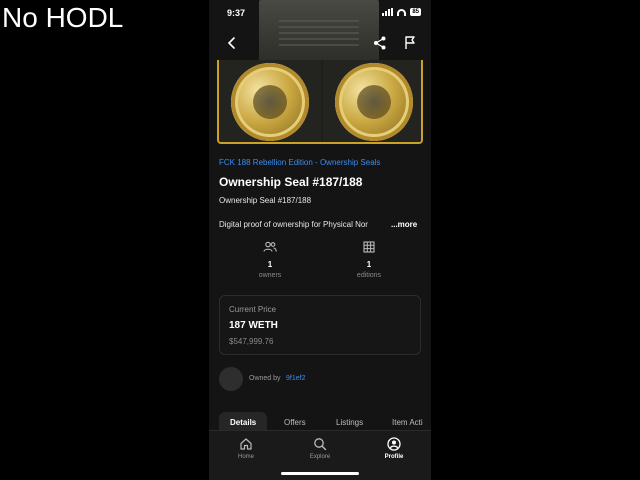  What do you see at coordinates (380, 43) in the screenshot?
I see `share-icon` at bounding box center [380, 43].